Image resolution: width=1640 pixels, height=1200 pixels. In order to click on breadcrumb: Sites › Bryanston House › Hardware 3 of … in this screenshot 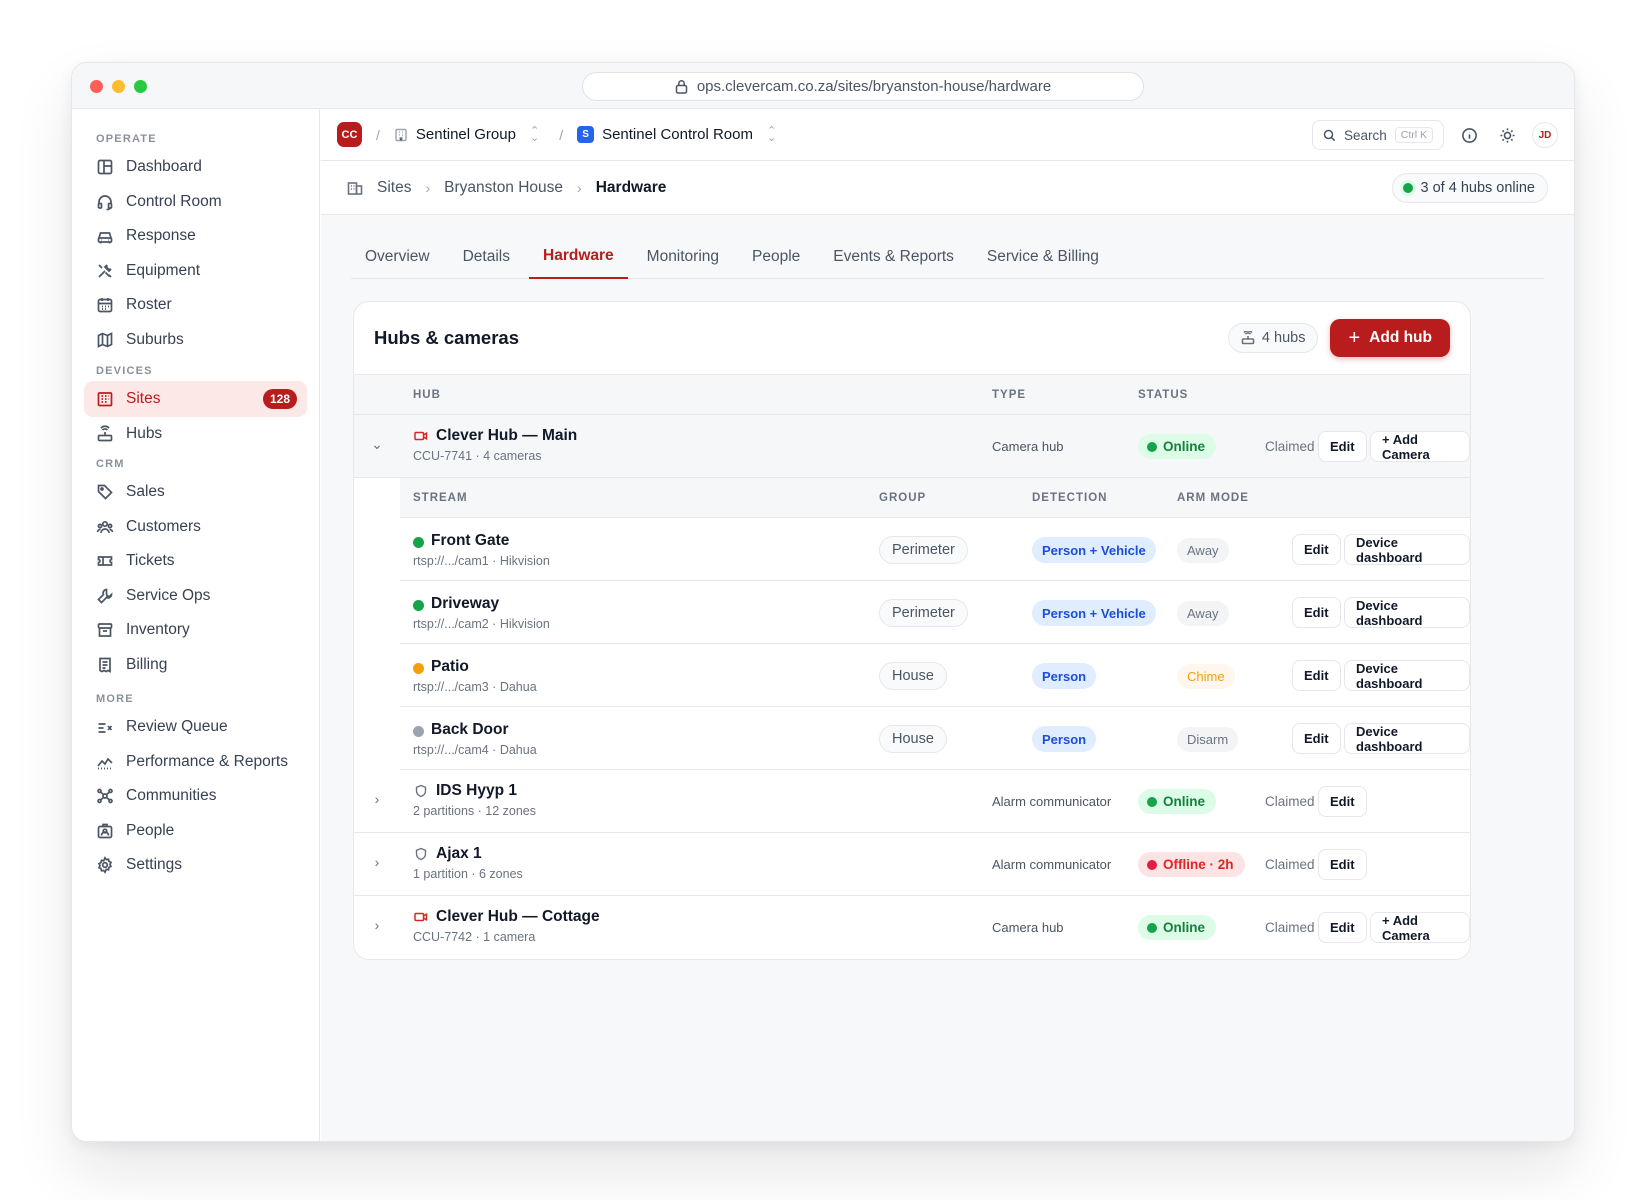, I will do `click(947, 188)`.